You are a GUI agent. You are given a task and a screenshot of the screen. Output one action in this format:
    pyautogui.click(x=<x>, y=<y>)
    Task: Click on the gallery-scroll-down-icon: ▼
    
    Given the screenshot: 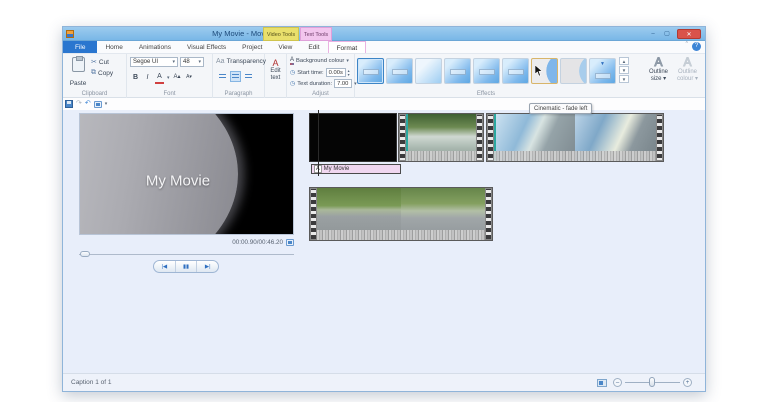 What is the action you would take?
    pyautogui.click(x=624, y=70)
    